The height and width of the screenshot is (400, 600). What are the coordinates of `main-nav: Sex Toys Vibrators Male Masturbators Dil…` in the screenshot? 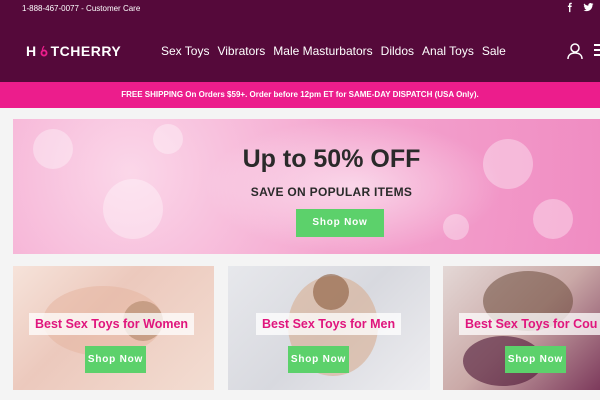 It's located at (333, 51).